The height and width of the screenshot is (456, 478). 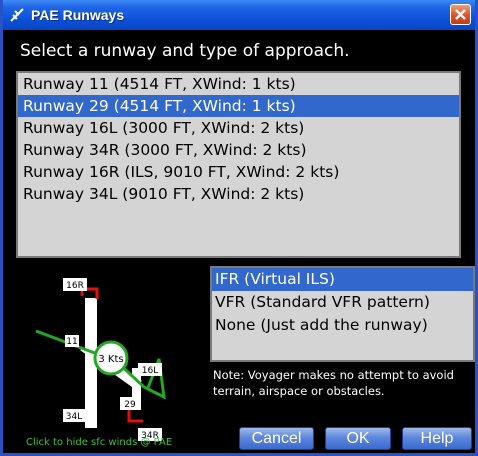 What do you see at coordinates (99, 442) in the screenshot?
I see `hide-winds-link: Click to hide sfc winds @ PAE` at bounding box center [99, 442].